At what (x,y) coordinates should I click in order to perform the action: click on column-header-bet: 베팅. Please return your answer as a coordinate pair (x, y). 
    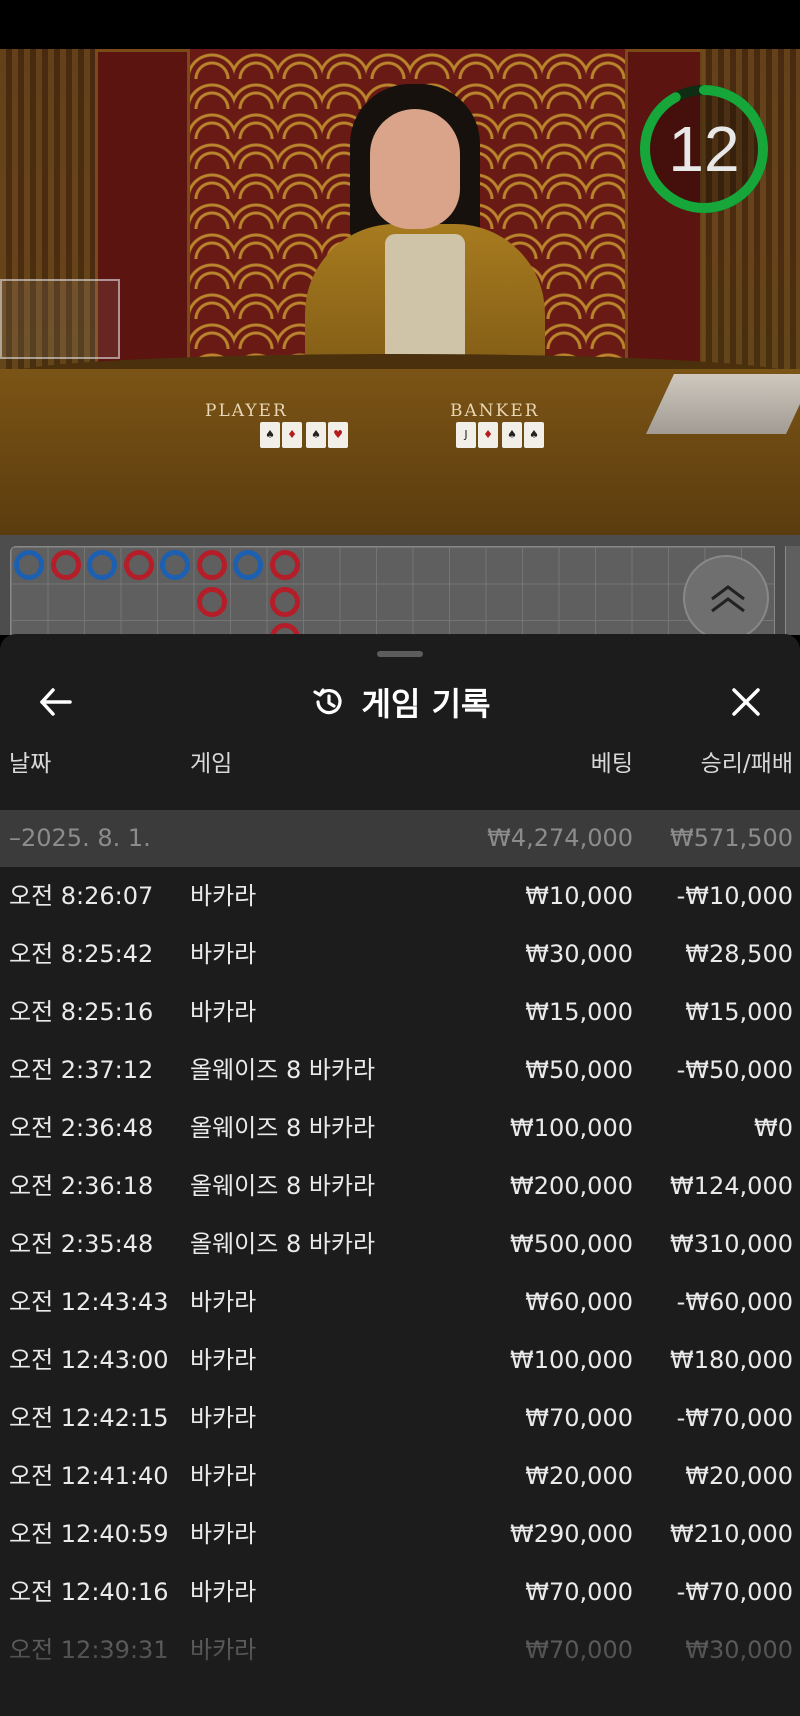
    Looking at the image, I should click on (611, 764).